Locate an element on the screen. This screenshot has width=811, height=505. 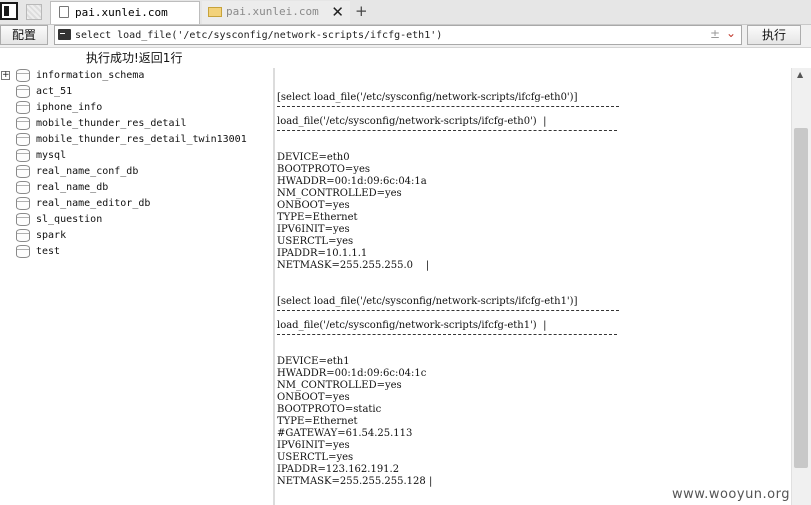
status-message: 执行成功!返回1行 is located at coordinates (134, 58).